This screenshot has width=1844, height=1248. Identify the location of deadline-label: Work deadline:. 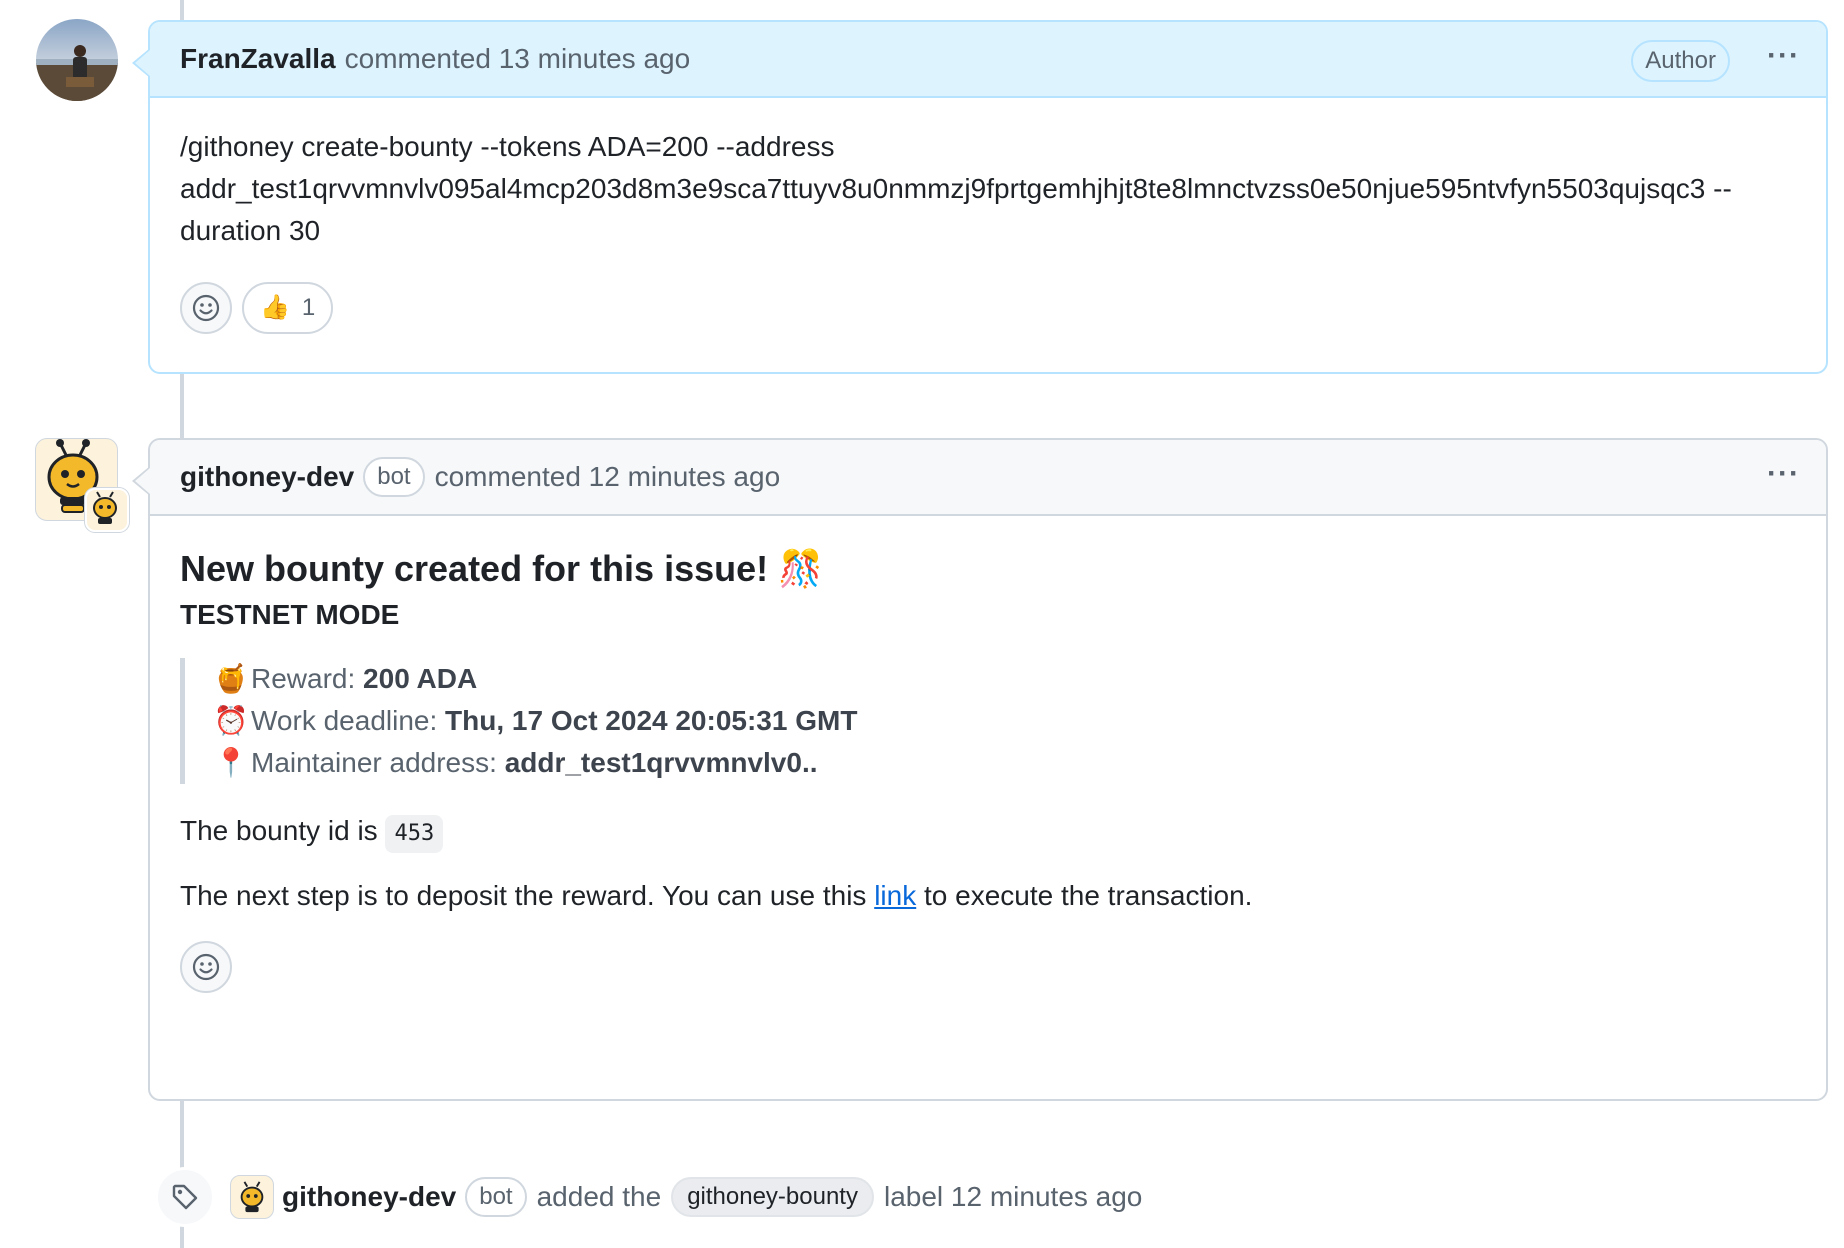
(344, 720).